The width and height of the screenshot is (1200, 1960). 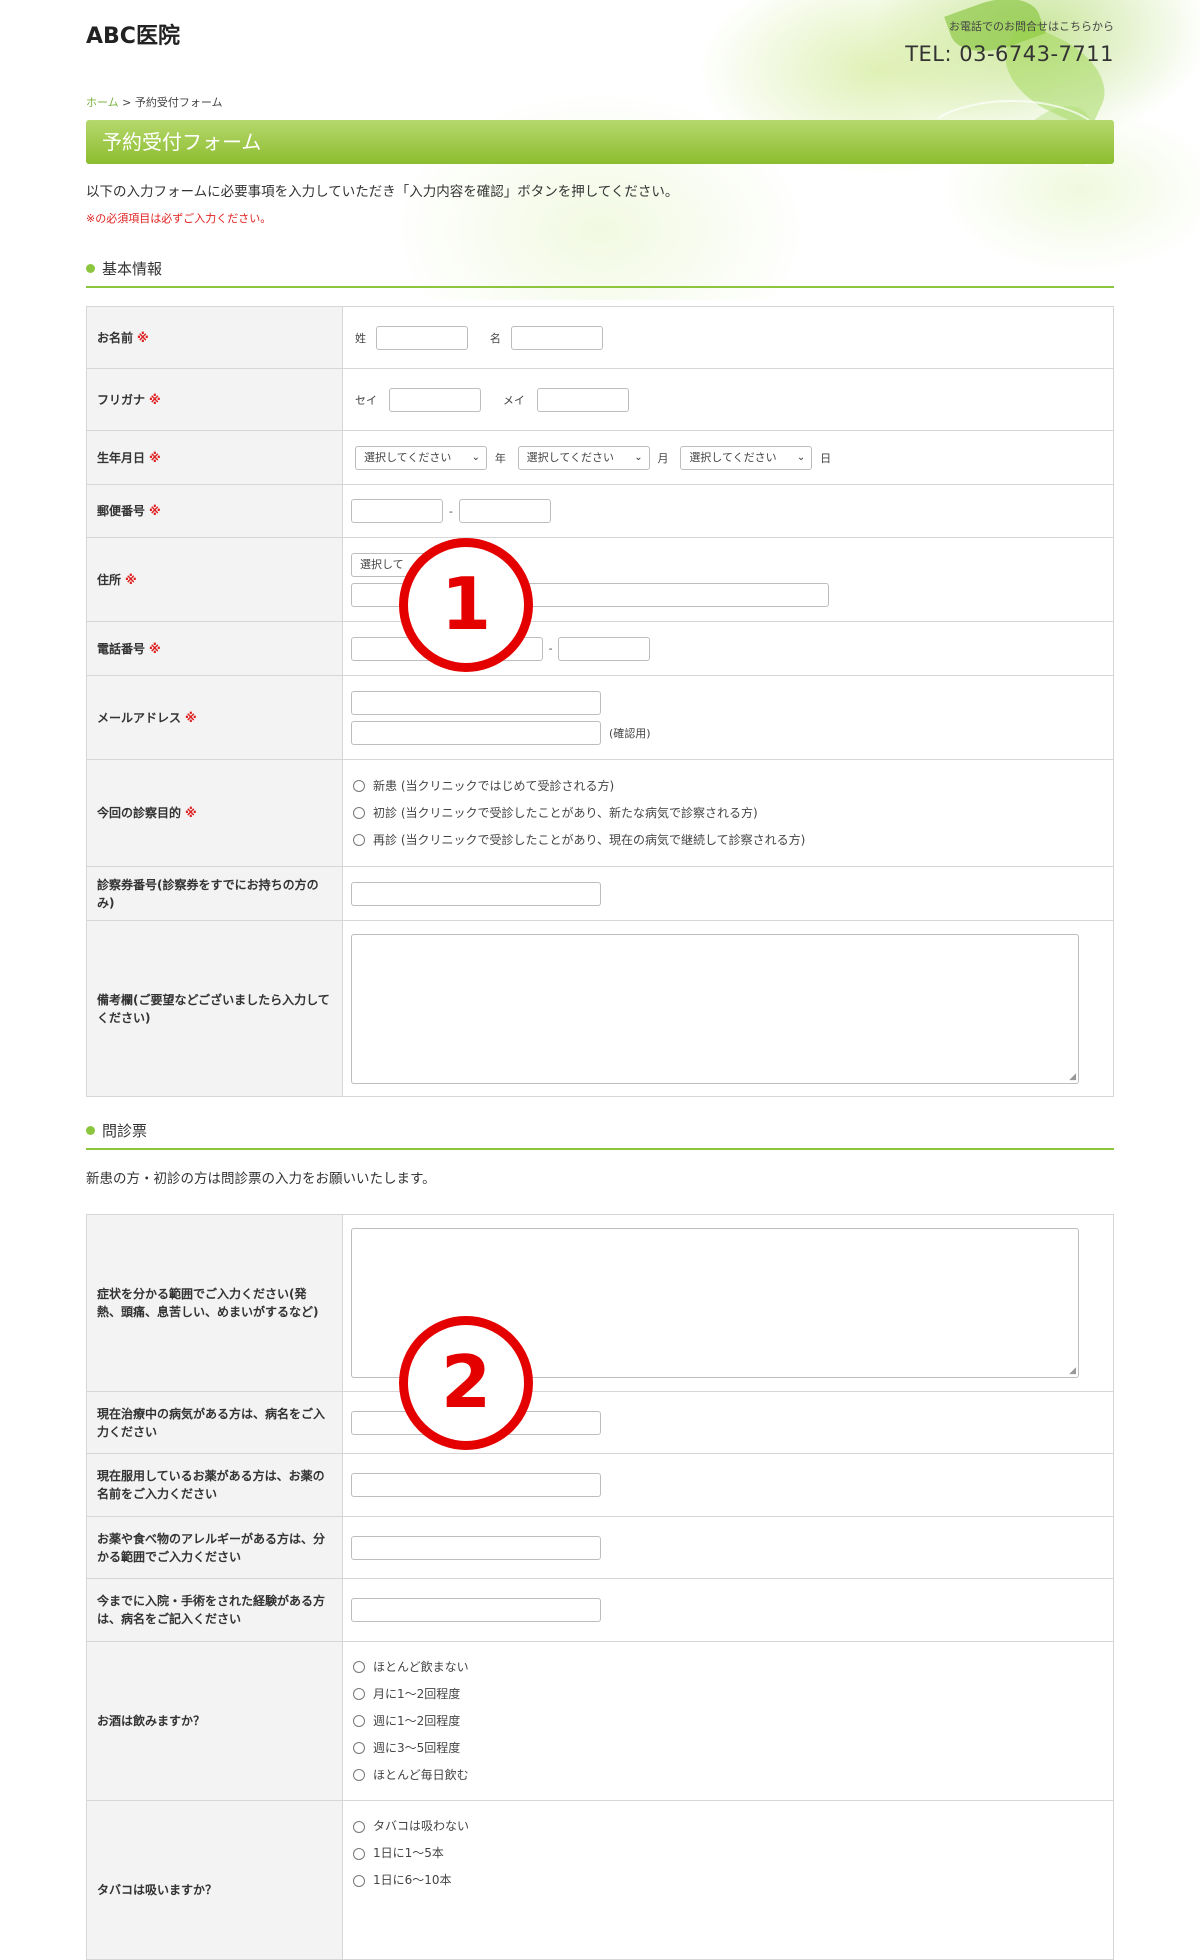 What do you see at coordinates (360, 338) in the screenshot?
I see `sei-label: 姓` at bounding box center [360, 338].